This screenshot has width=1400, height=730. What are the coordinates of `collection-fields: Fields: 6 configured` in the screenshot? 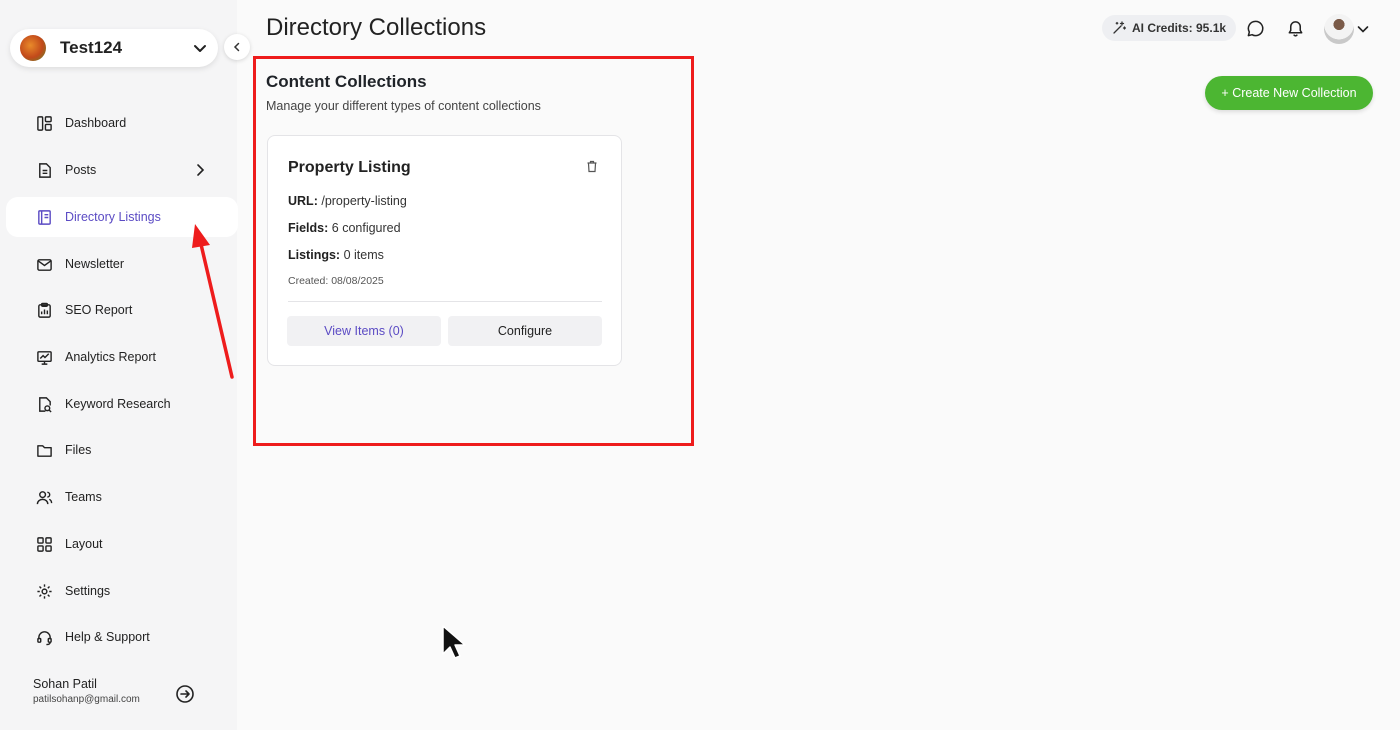 It's located at (344, 228).